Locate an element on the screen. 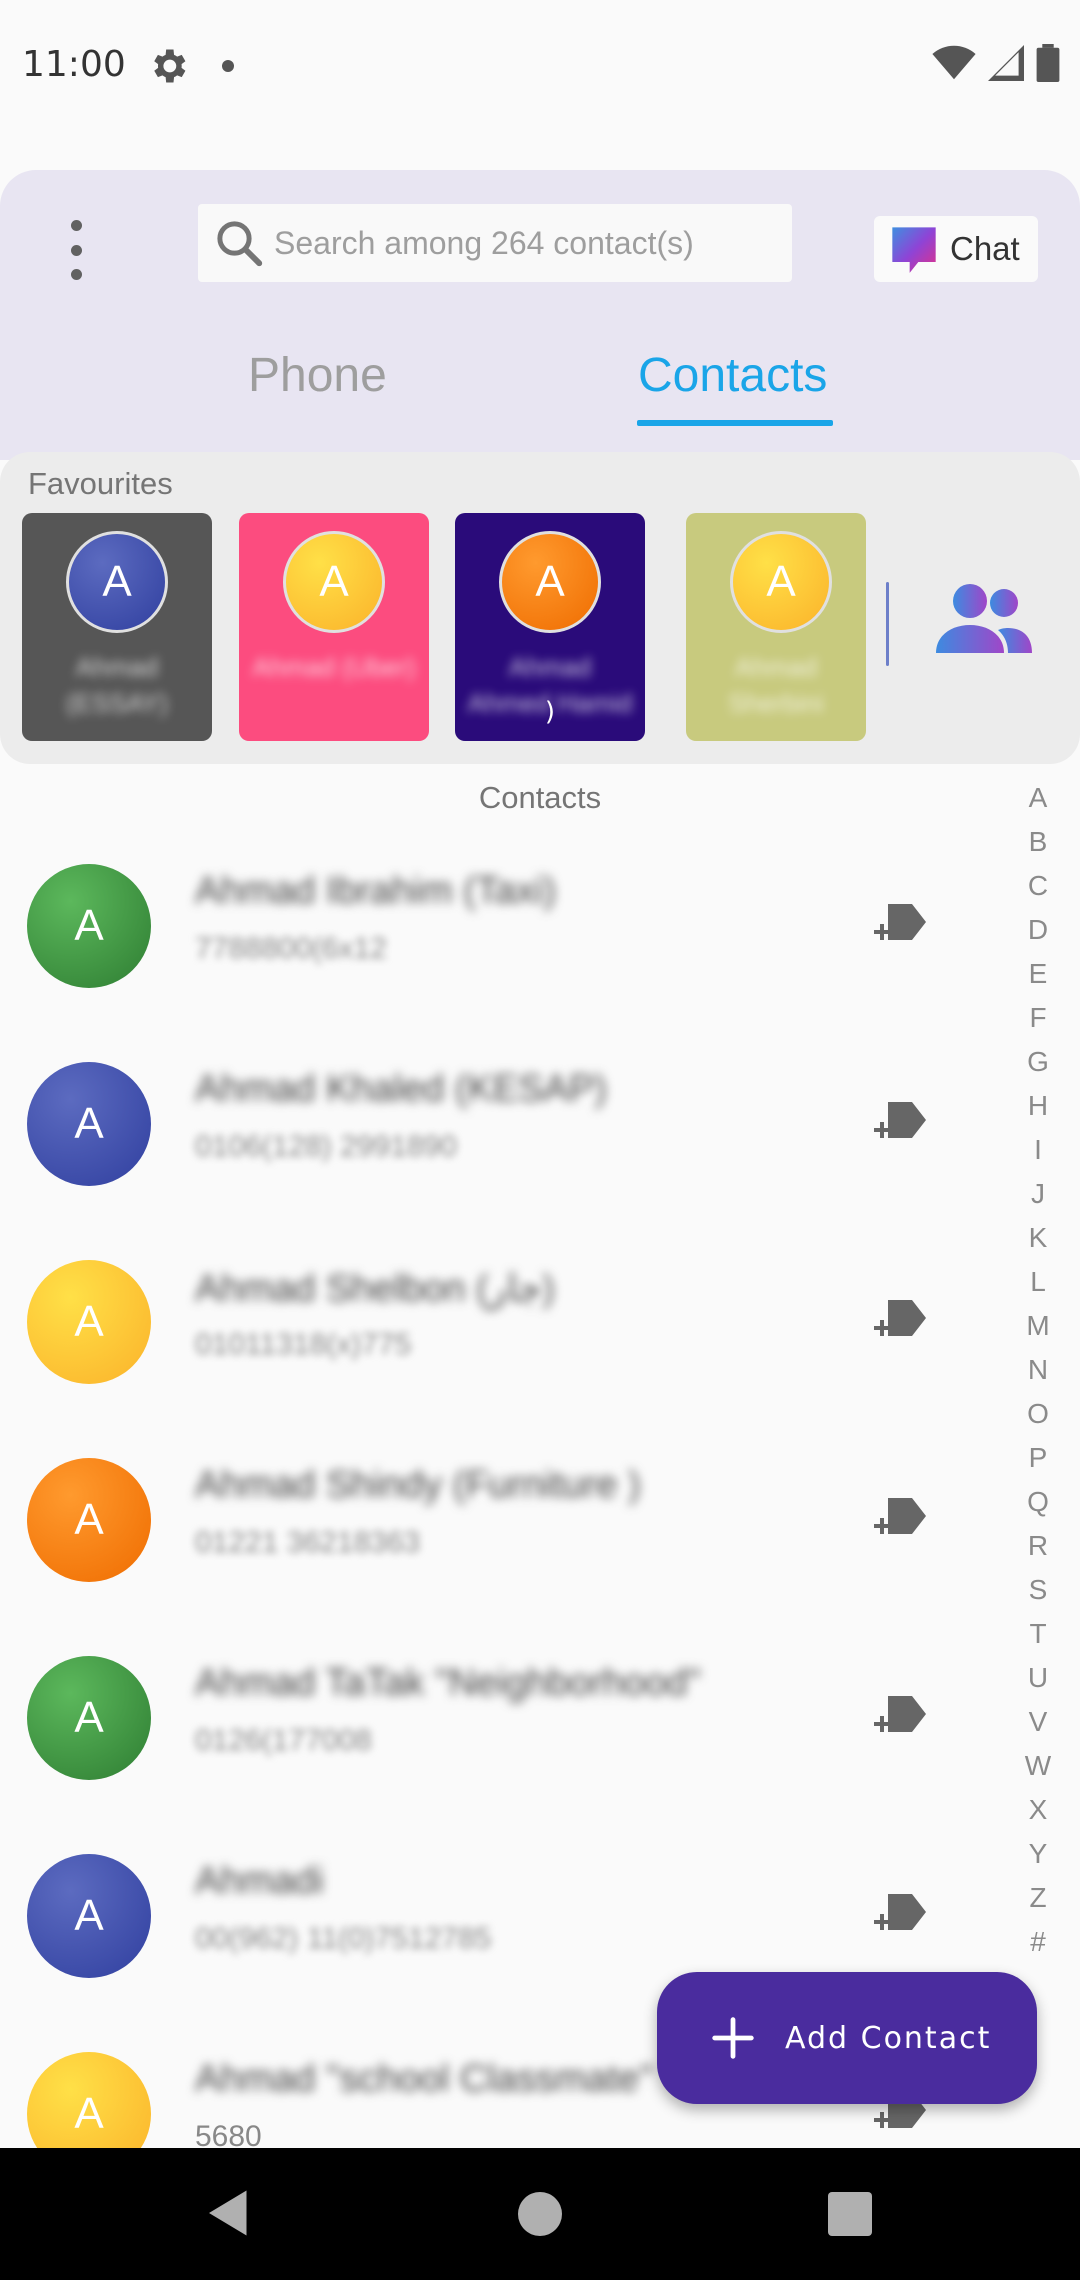 The width and height of the screenshot is (1080, 2280). tab-phone: Phone is located at coordinates (317, 375).